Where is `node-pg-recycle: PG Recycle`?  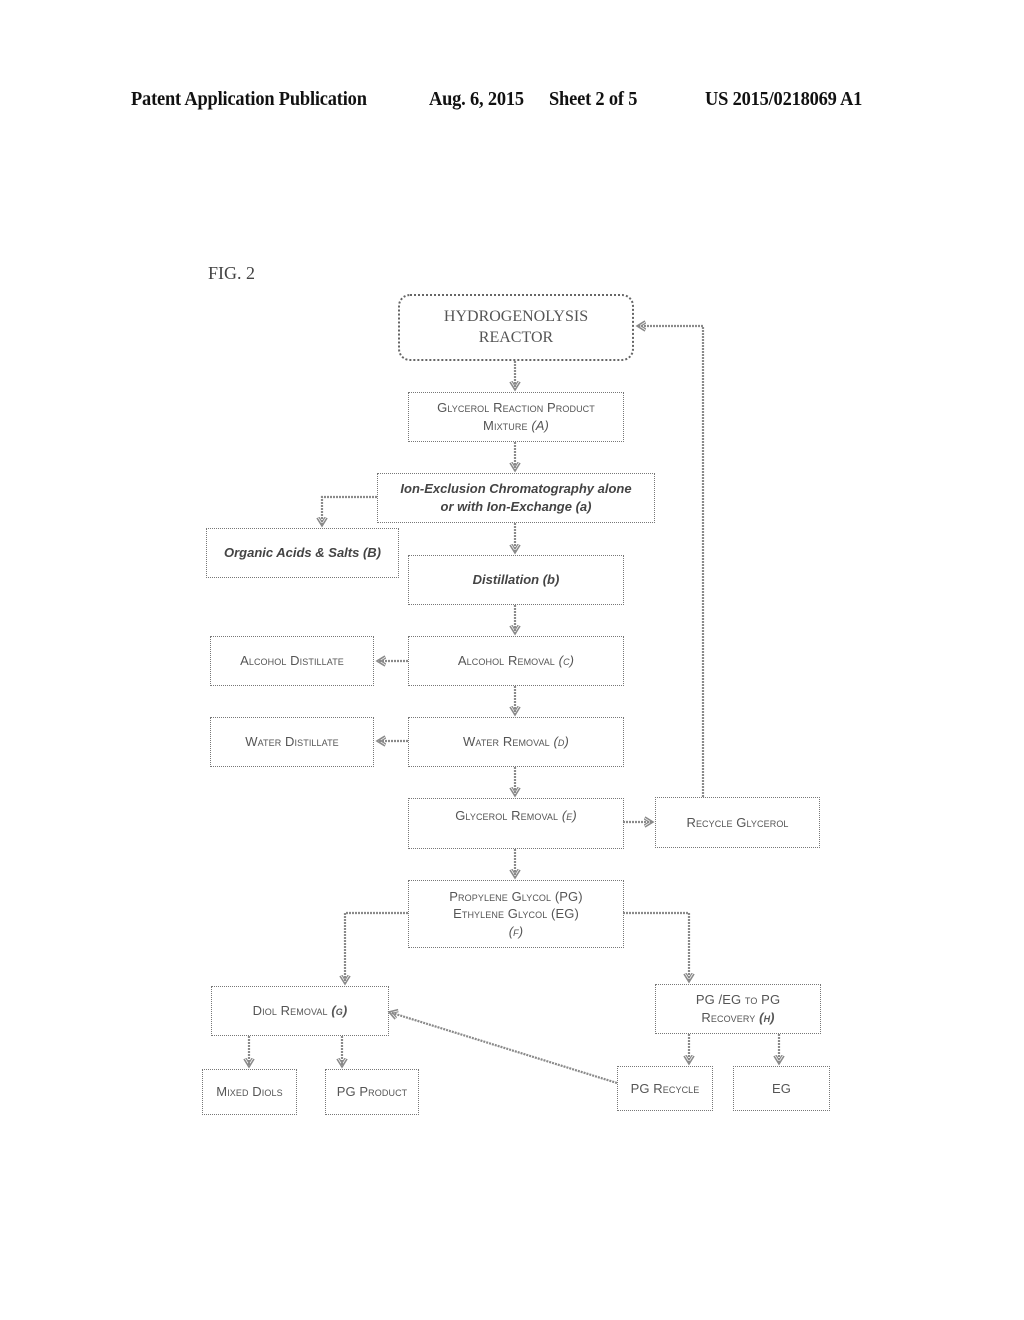 node-pg-recycle: PG Recycle is located at coordinates (665, 1088).